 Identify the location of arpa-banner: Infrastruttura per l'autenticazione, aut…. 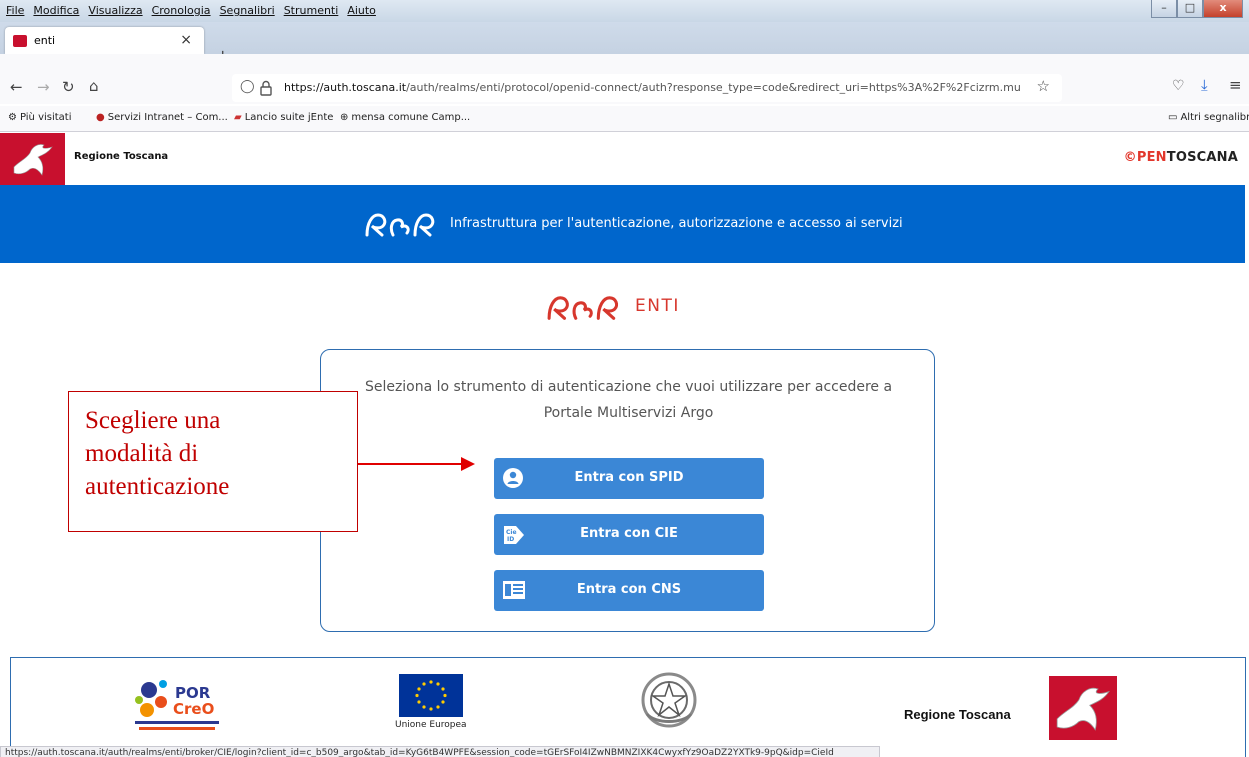
(622, 224).